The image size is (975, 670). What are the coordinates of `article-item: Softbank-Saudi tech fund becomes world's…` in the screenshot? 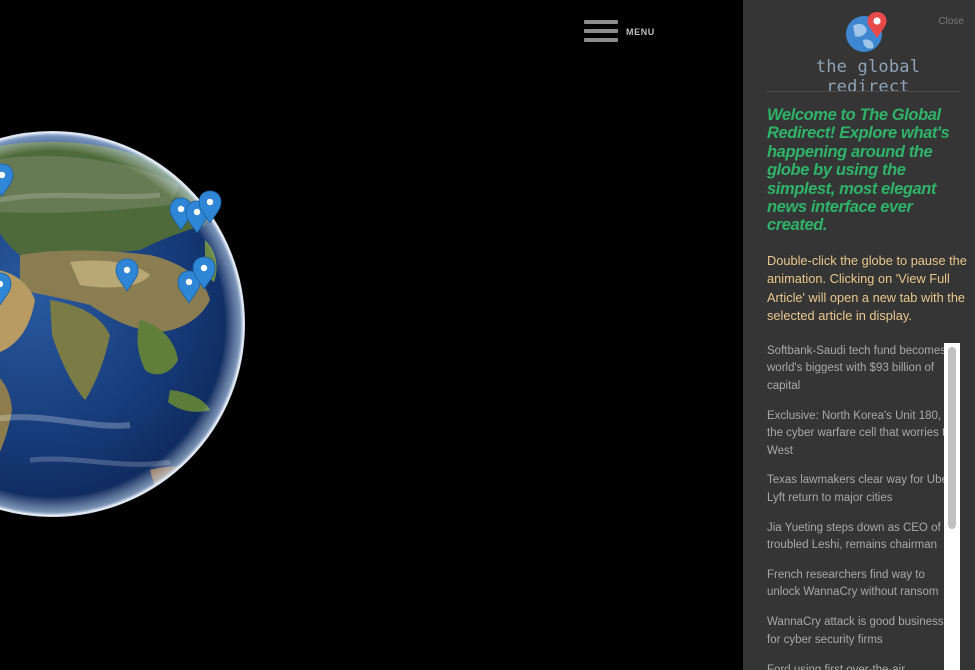 It's located at (863, 369).